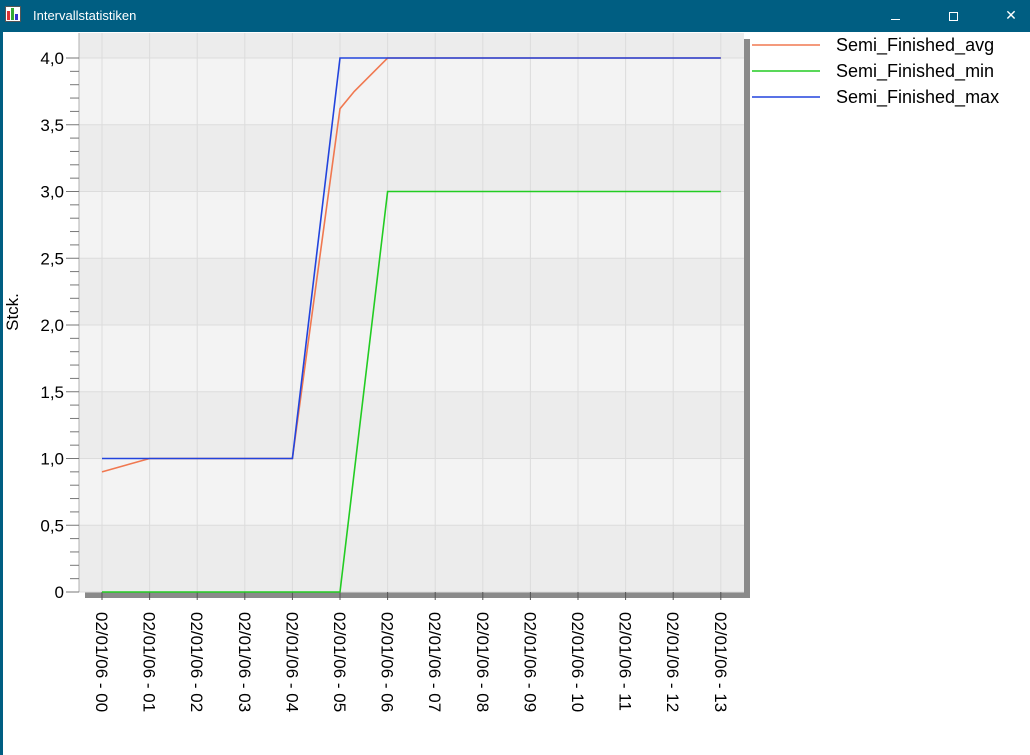  What do you see at coordinates (59, 592) in the screenshot?
I see `y-tick-label: 0` at bounding box center [59, 592].